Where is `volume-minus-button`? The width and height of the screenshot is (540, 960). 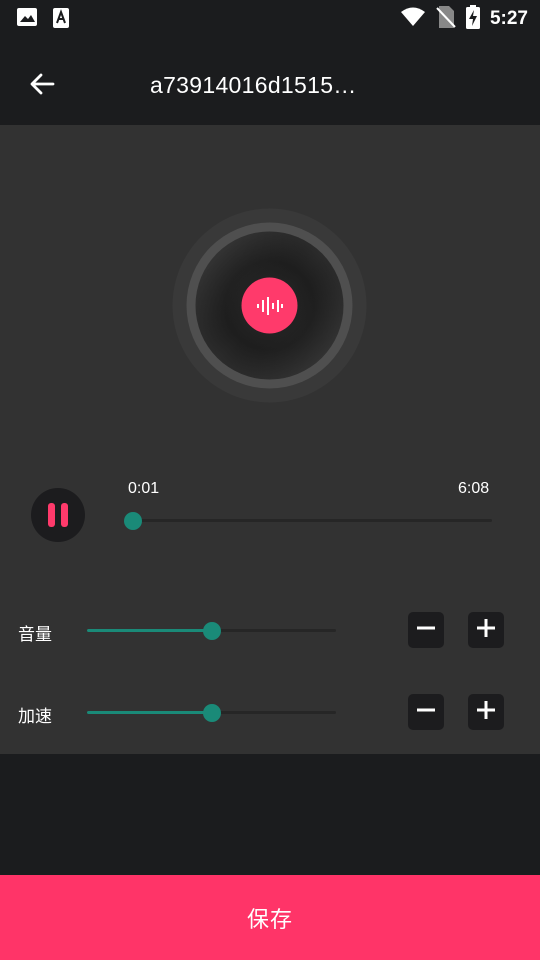
volume-minus-button is located at coordinates (426, 630).